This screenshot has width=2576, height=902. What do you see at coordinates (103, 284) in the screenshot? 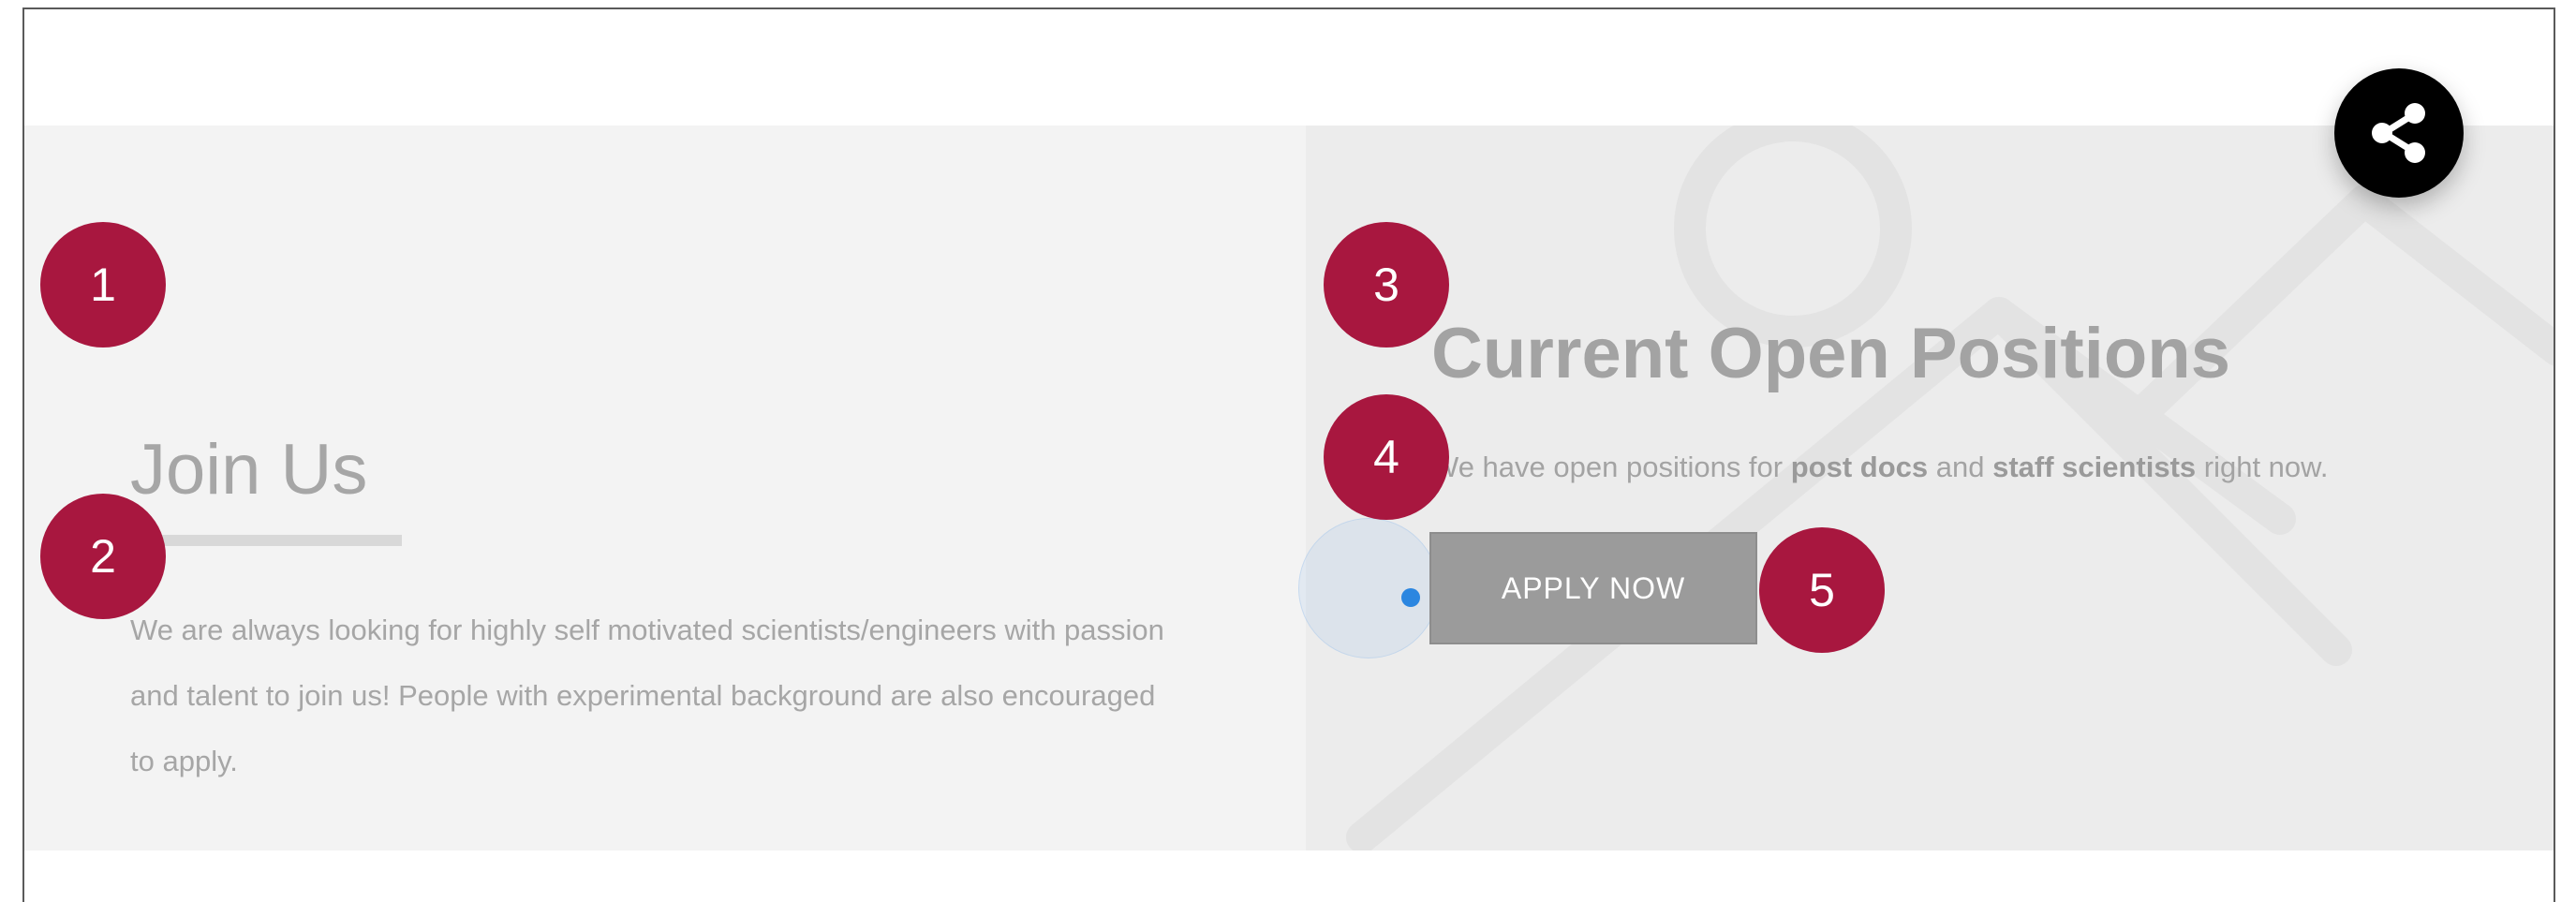
I see `annotation-badge-1: 1` at bounding box center [103, 284].